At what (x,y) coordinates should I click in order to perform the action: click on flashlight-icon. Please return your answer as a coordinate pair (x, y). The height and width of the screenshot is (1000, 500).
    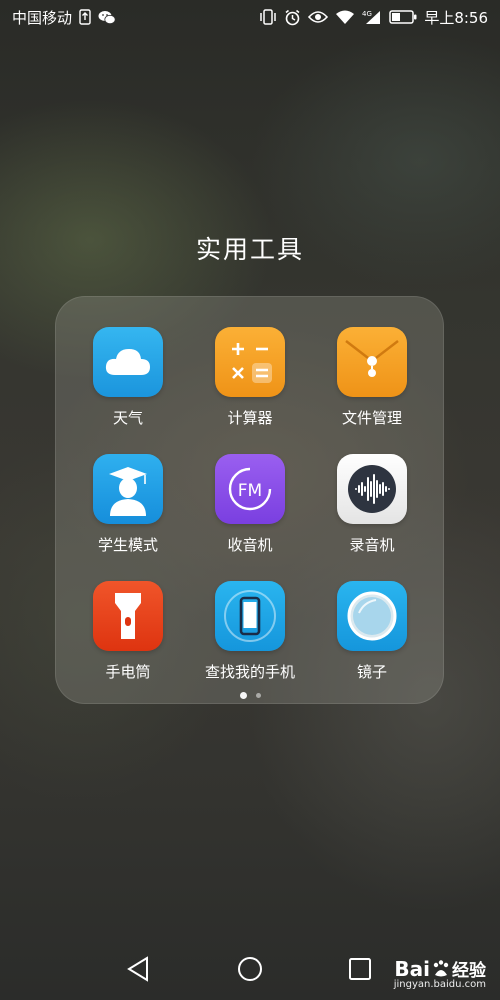
    Looking at the image, I should click on (128, 616).